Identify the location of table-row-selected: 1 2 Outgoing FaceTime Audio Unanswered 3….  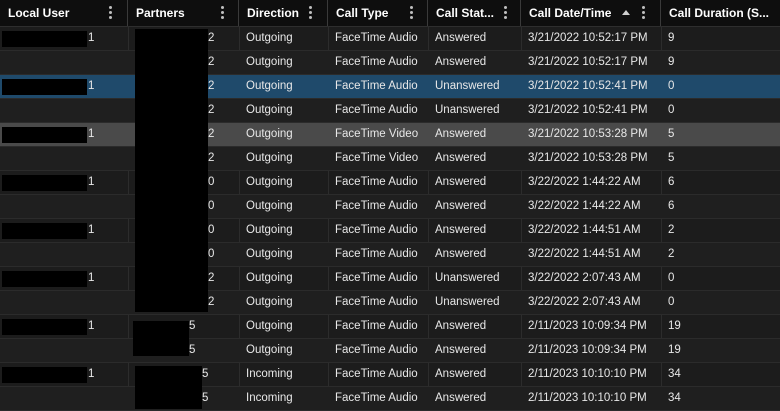
(390, 87).